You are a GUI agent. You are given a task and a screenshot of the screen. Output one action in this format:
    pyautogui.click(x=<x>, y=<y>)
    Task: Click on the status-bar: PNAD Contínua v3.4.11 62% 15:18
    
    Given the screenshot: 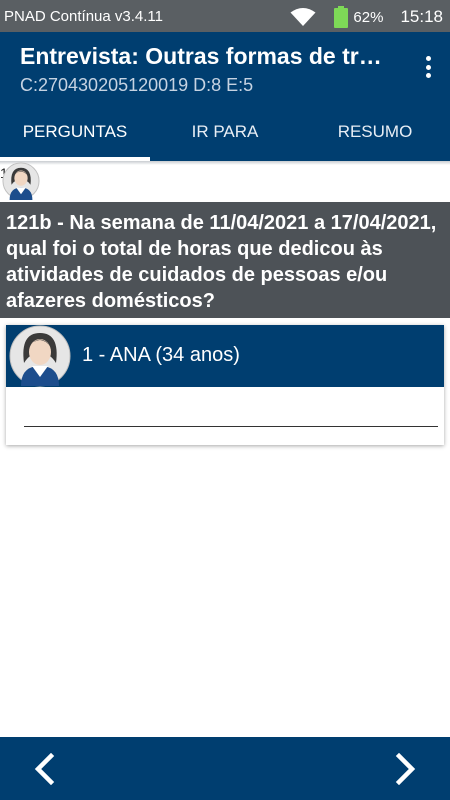 What is the action you would take?
    pyautogui.click(x=225, y=16)
    